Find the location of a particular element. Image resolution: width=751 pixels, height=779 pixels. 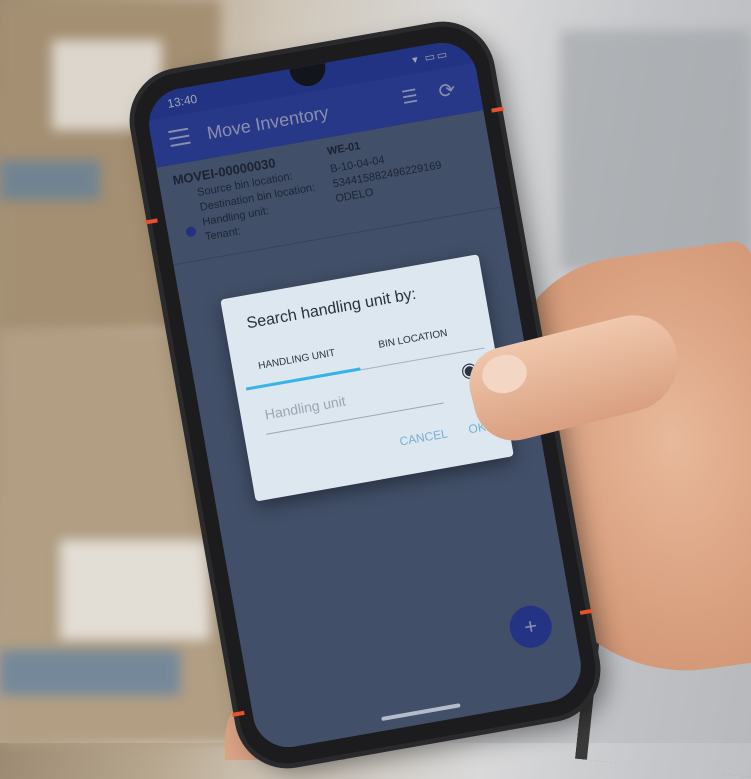

background-box-print-lower is located at coordinates (90, 672).